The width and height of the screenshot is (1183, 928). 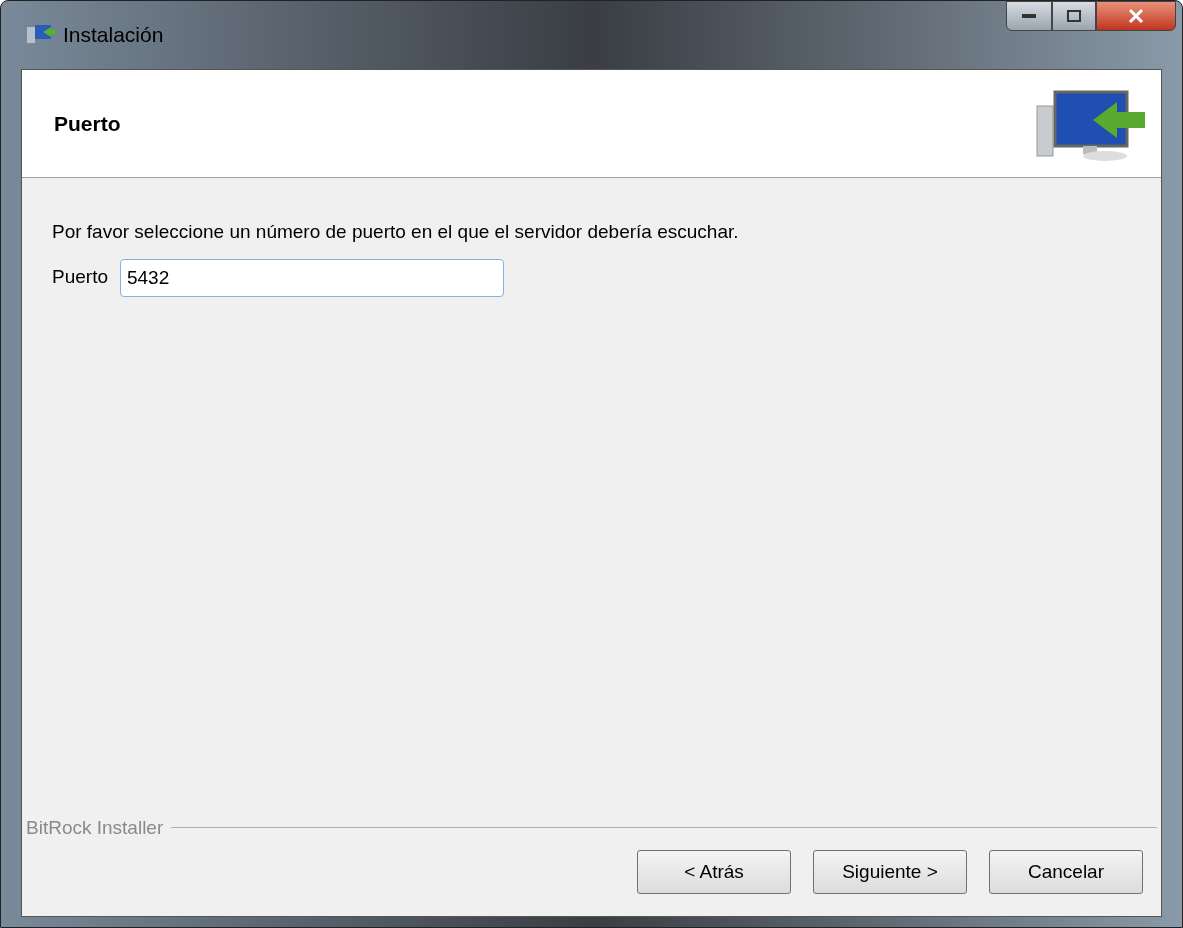 I want to click on maximize-button, so click(x=1074, y=16).